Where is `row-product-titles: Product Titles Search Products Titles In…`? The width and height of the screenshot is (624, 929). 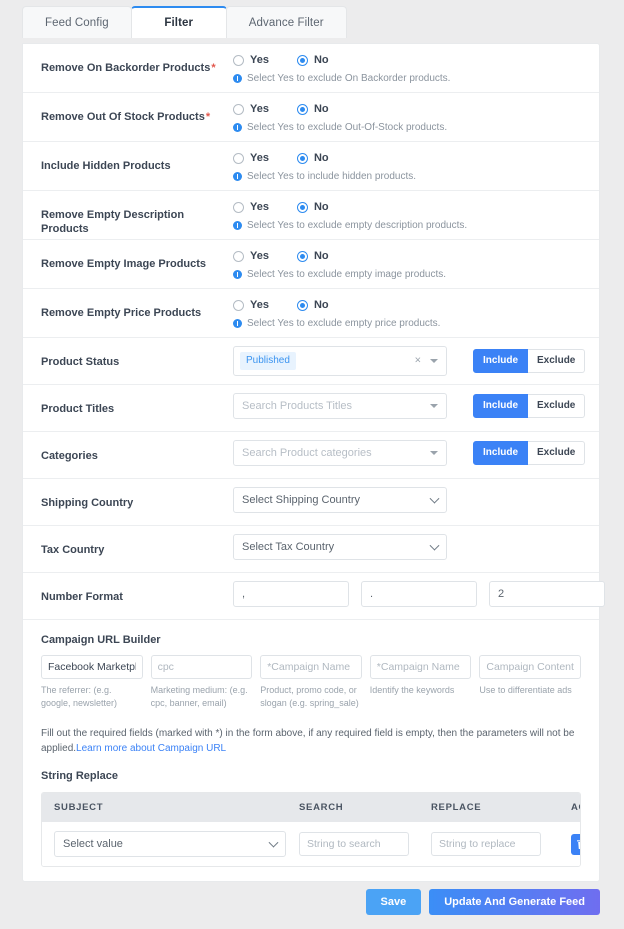
row-product-titles: Product Titles Search Products Titles In… is located at coordinates (311, 408).